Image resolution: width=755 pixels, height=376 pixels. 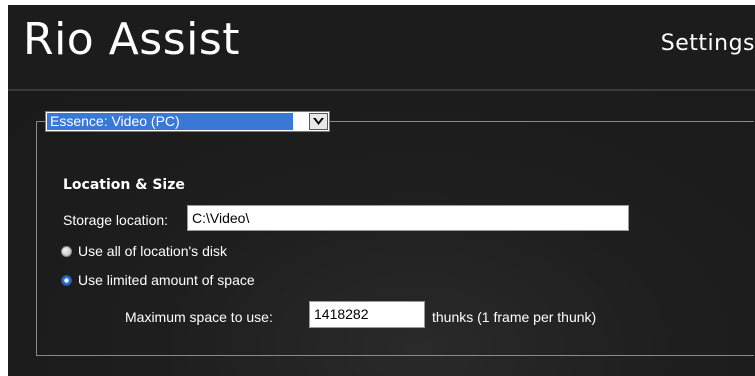 I want to click on essence-select-value: Essence: Video (PC), so click(x=170, y=121).